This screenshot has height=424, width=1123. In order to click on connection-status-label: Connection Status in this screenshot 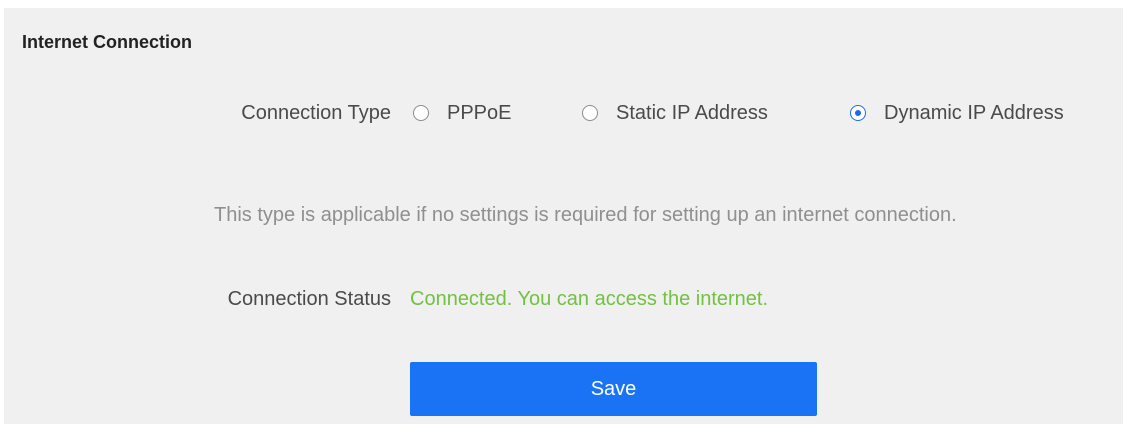, I will do `click(309, 299)`.